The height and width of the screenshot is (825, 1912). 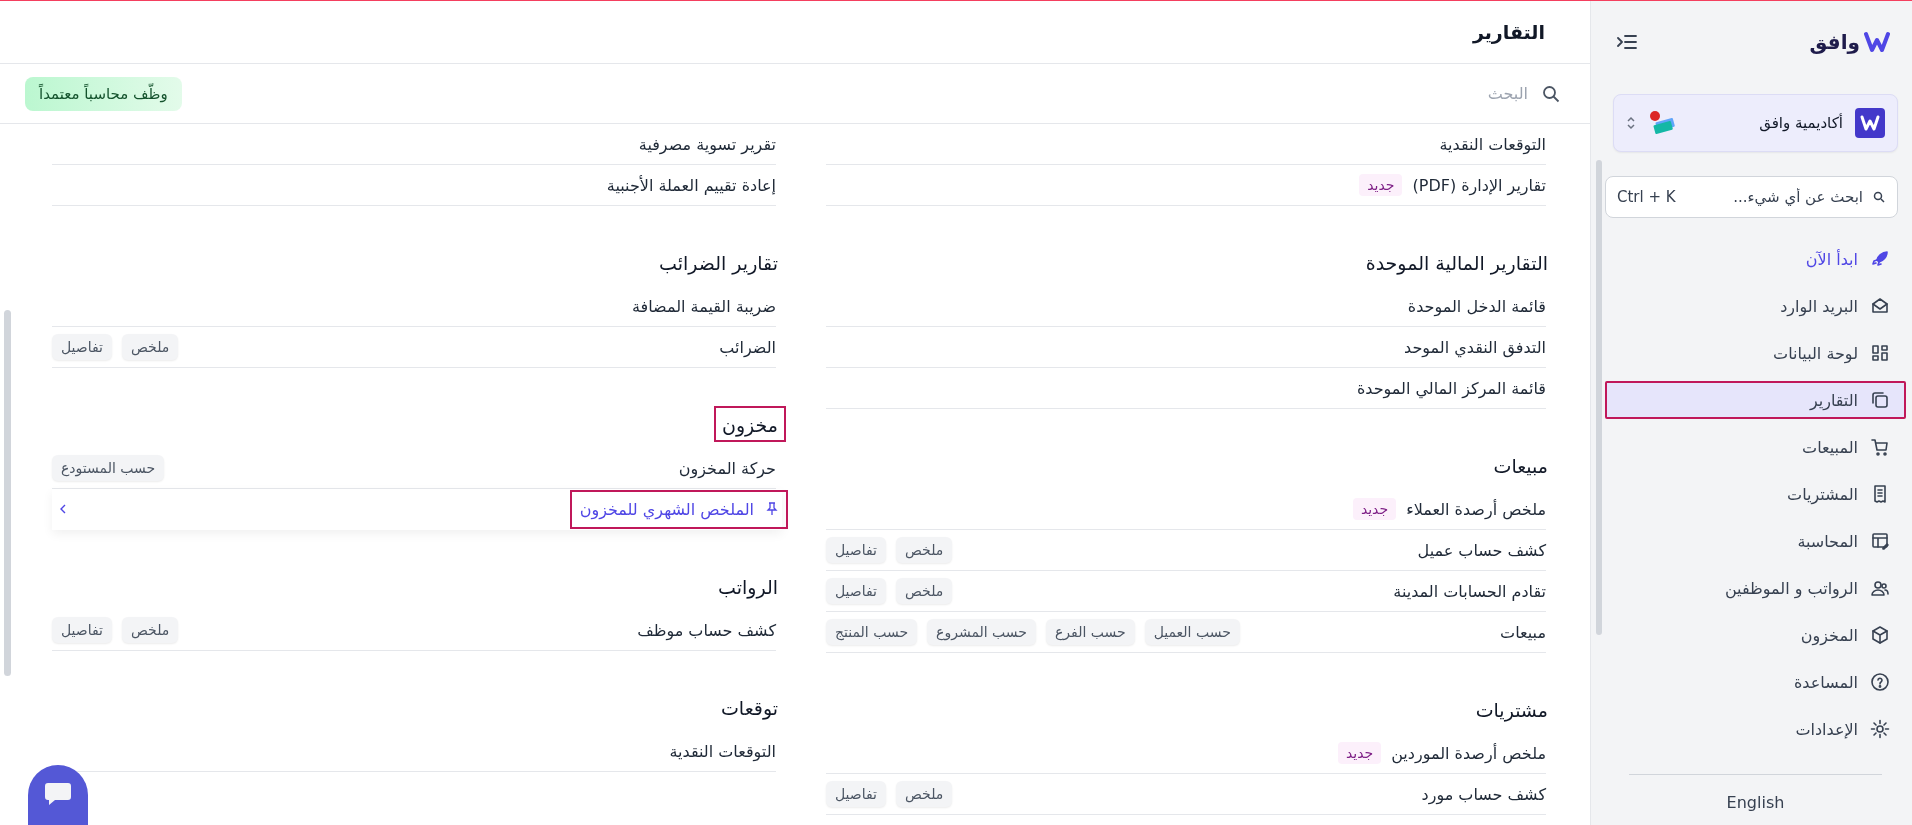 I want to click on report-row: ملخص أرصدة العملاء جديد, so click(x=1186, y=509).